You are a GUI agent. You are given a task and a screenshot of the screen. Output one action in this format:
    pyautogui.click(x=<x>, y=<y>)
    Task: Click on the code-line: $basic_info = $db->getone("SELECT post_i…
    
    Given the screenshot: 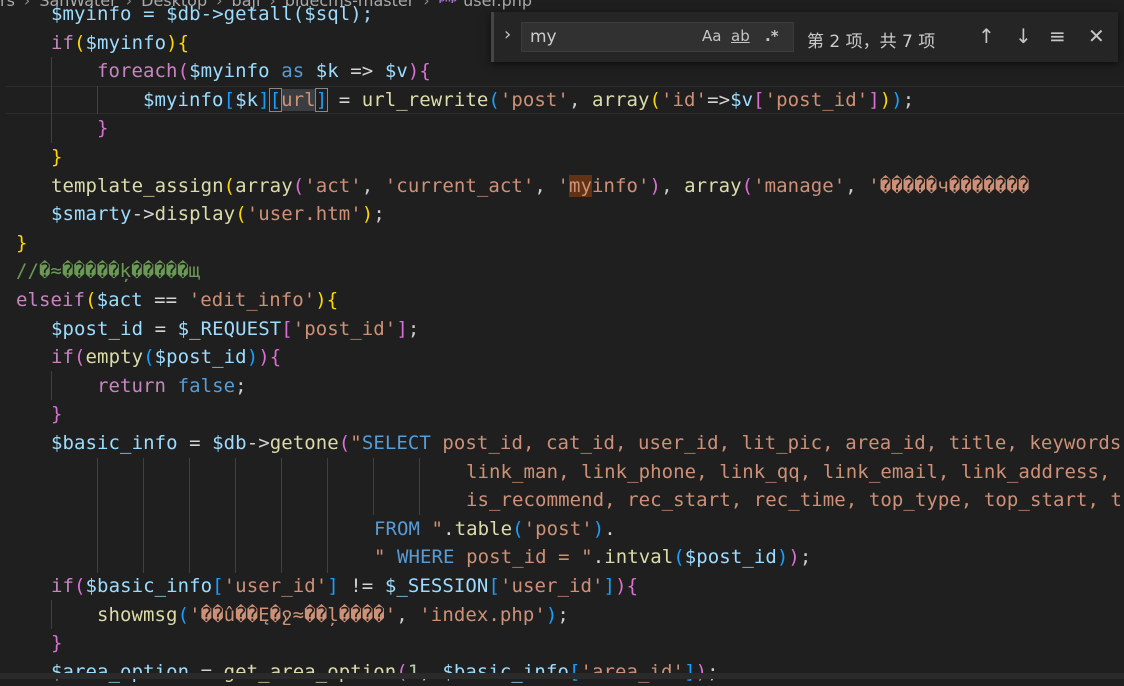 What is the action you would take?
    pyautogui.click(x=586, y=443)
    